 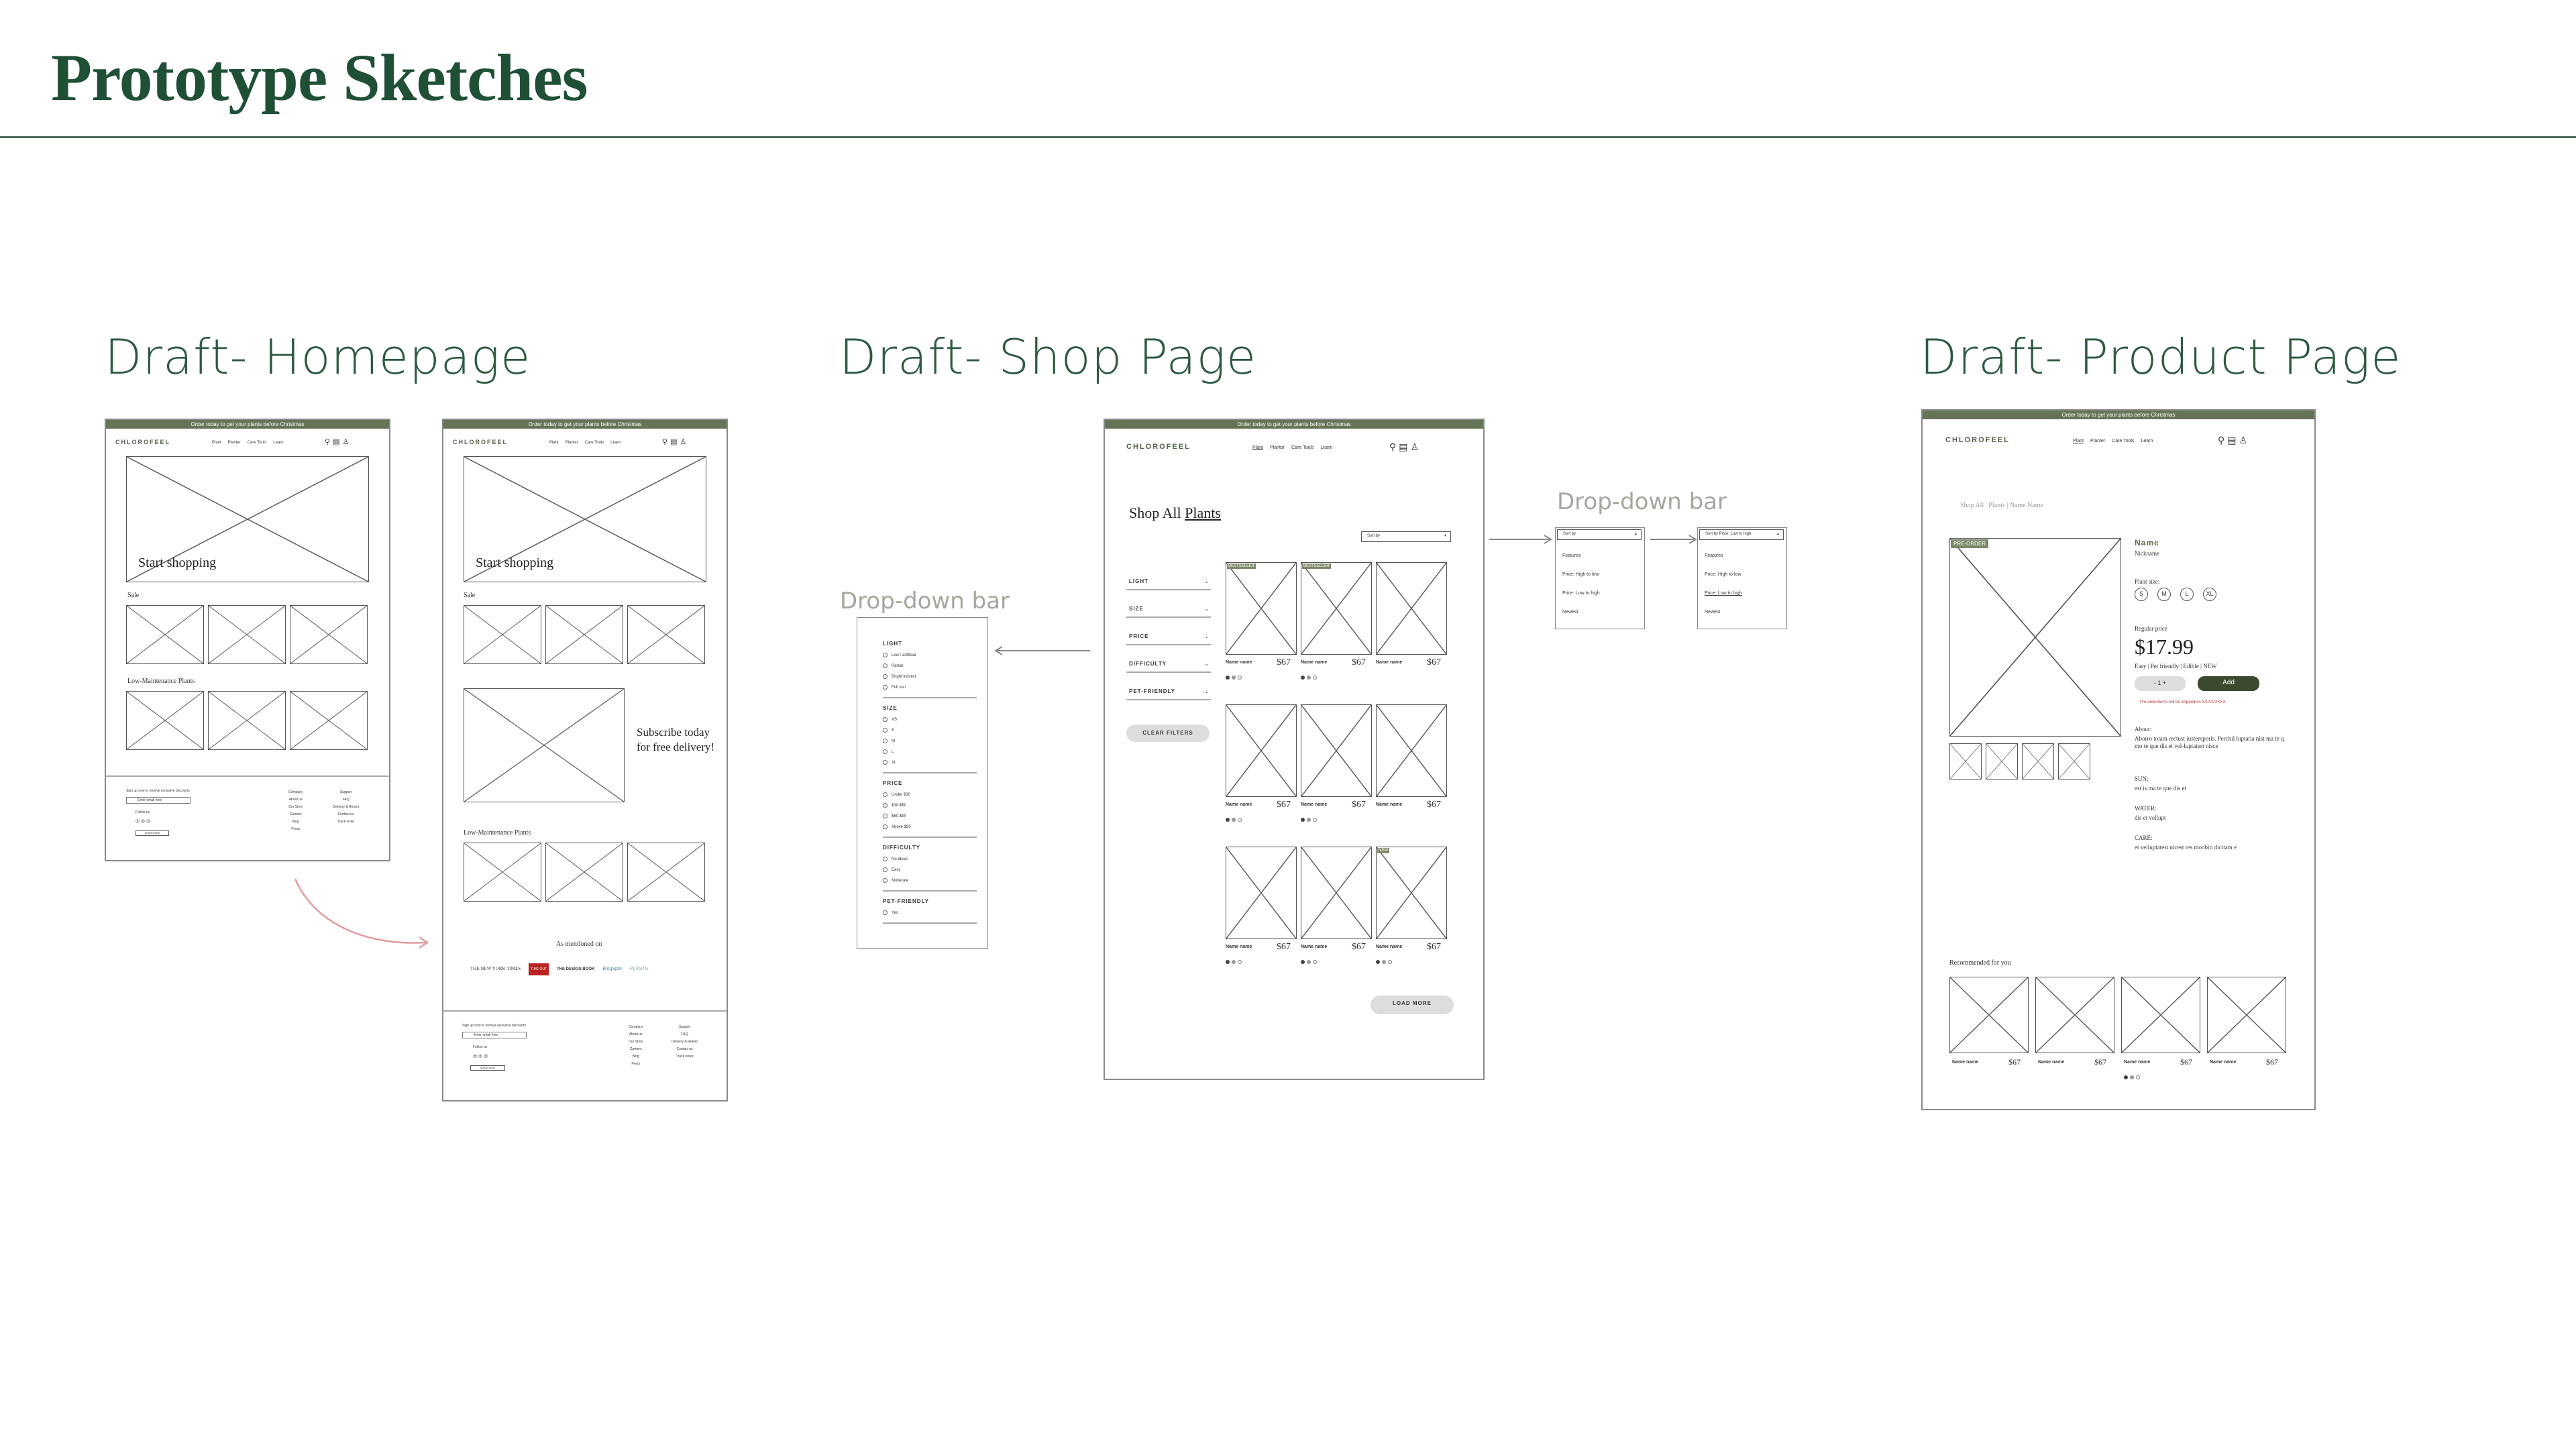 What do you see at coordinates (894, 687) in the screenshot?
I see `filter-option: Full sun` at bounding box center [894, 687].